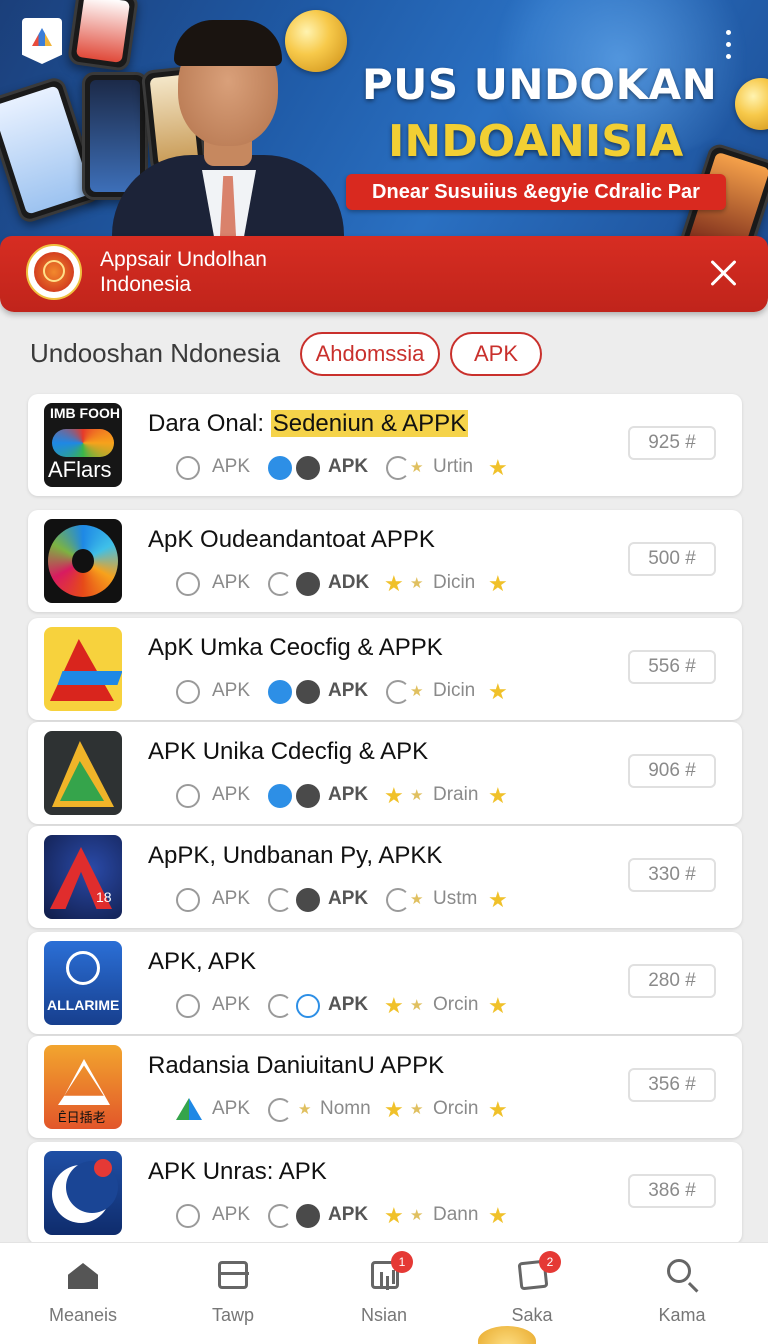 This screenshot has height=1344, width=768. I want to click on header-title-line1: Appsair Undolhan, so click(183, 259).